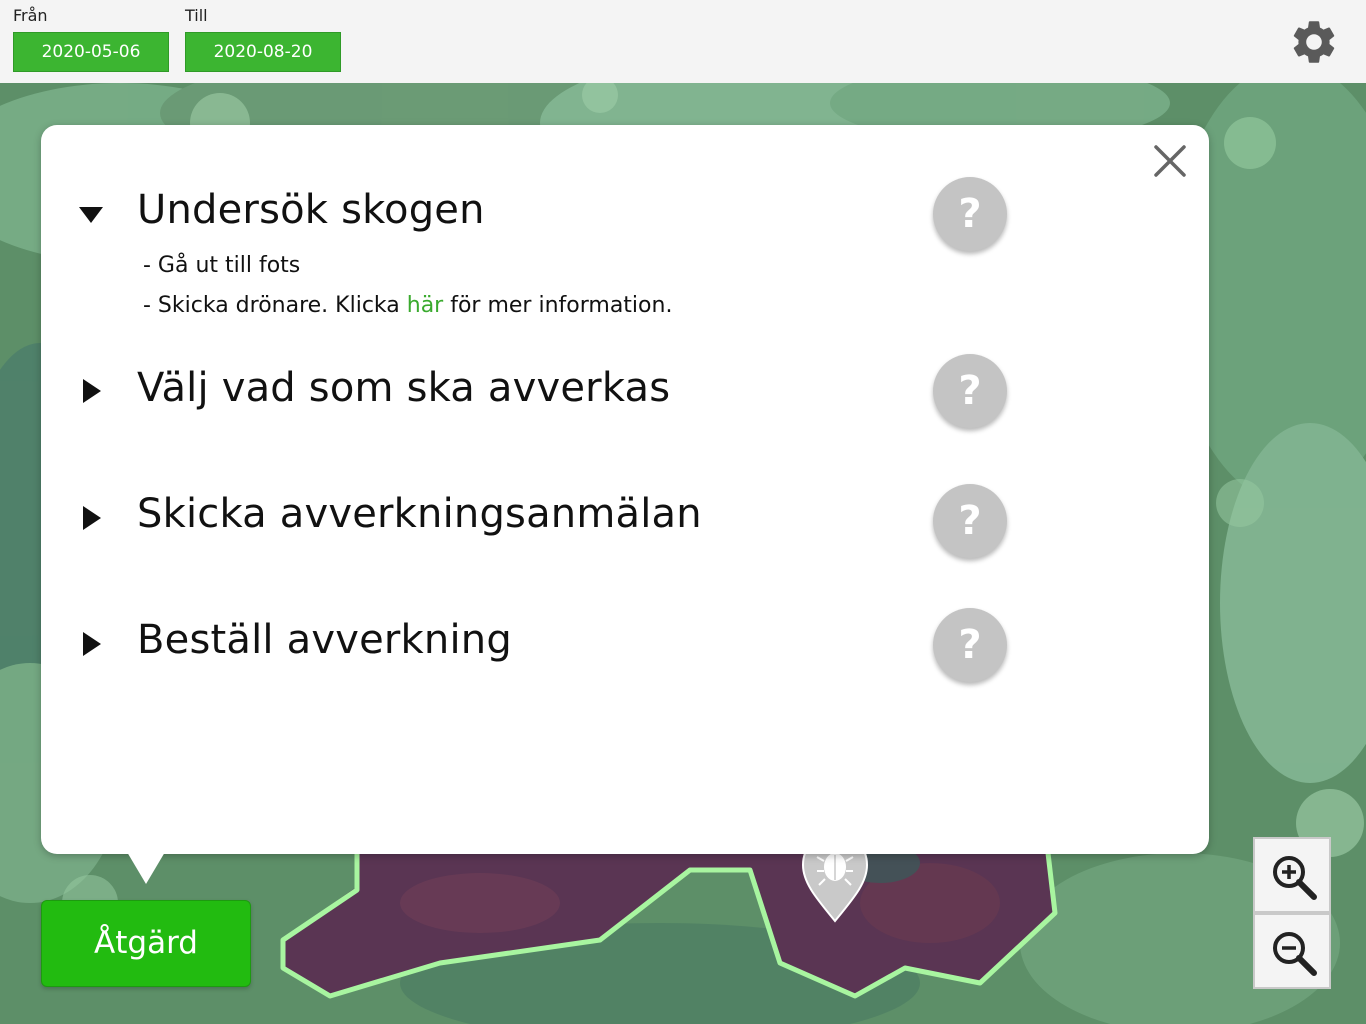 The height and width of the screenshot is (1024, 1366). What do you see at coordinates (146, 943) in the screenshot?
I see `action-button: Åtgärd` at bounding box center [146, 943].